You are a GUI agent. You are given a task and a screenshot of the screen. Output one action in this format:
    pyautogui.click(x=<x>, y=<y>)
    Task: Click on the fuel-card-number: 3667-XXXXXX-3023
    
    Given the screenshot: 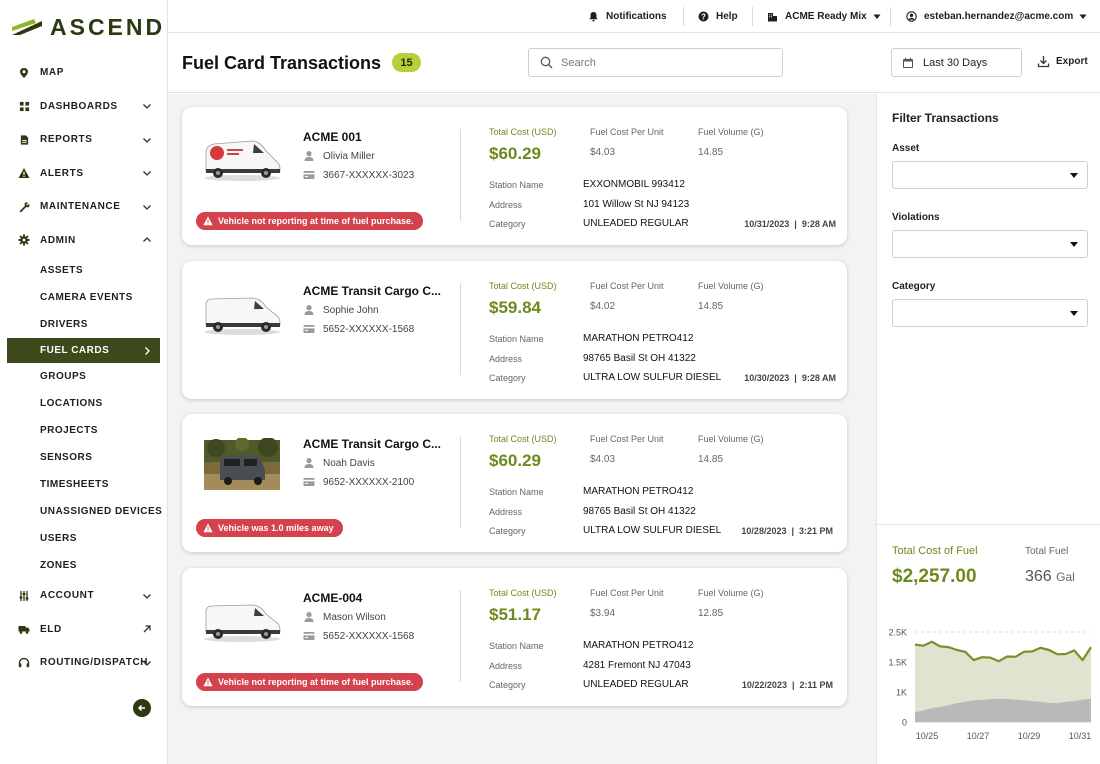 What is the action you would take?
    pyautogui.click(x=358, y=175)
    